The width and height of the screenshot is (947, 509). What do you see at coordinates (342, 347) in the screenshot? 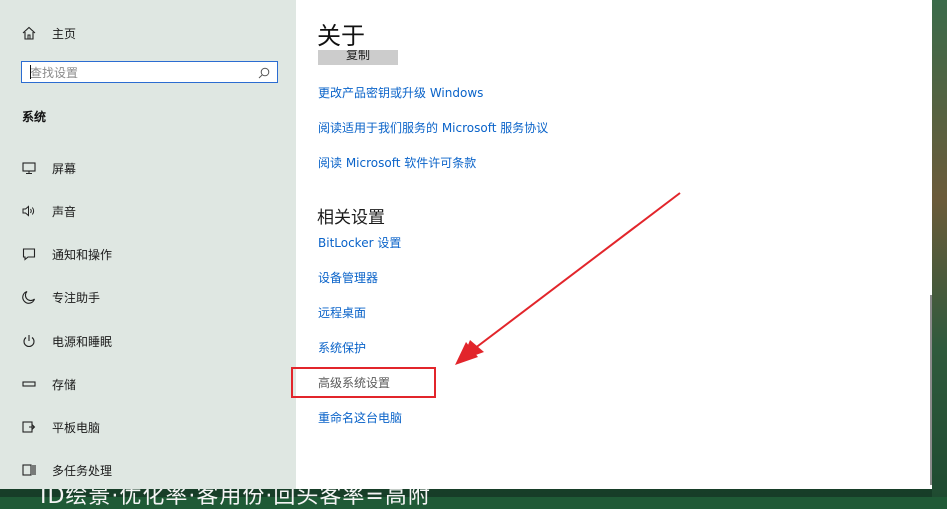
I see `system-protection-link: 系统保护` at bounding box center [342, 347].